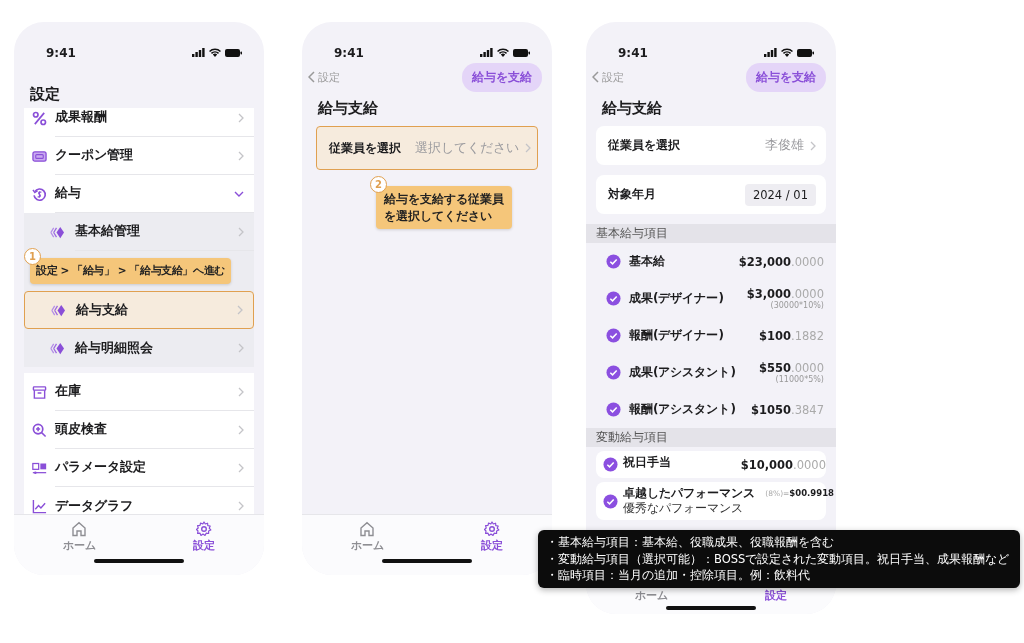 The image size is (1024, 643). What do you see at coordinates (683, 372) in the screenshot?
I see `pay-item-label: 成果(アシスタント)` at bounding box center [683, 372].